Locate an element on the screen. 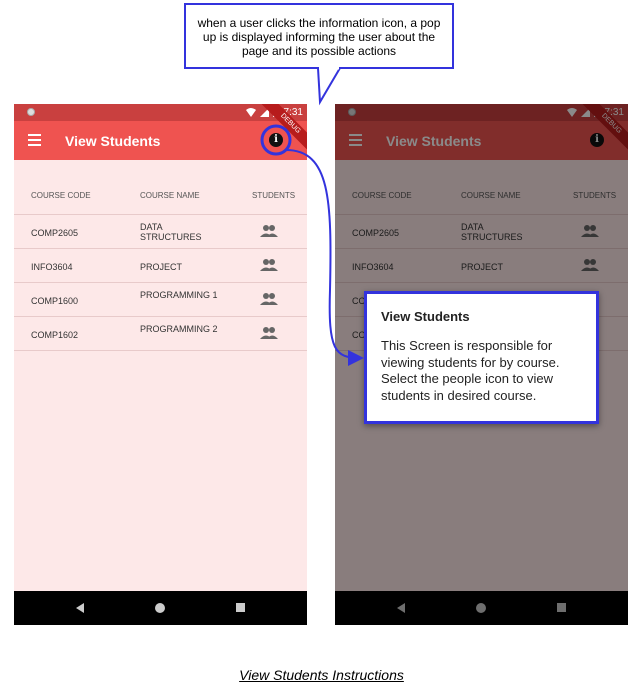 This screenshot has width=643, height=687. table-row: COMP2605 DATA STRUCTURES is located at coordinates (160, 232).